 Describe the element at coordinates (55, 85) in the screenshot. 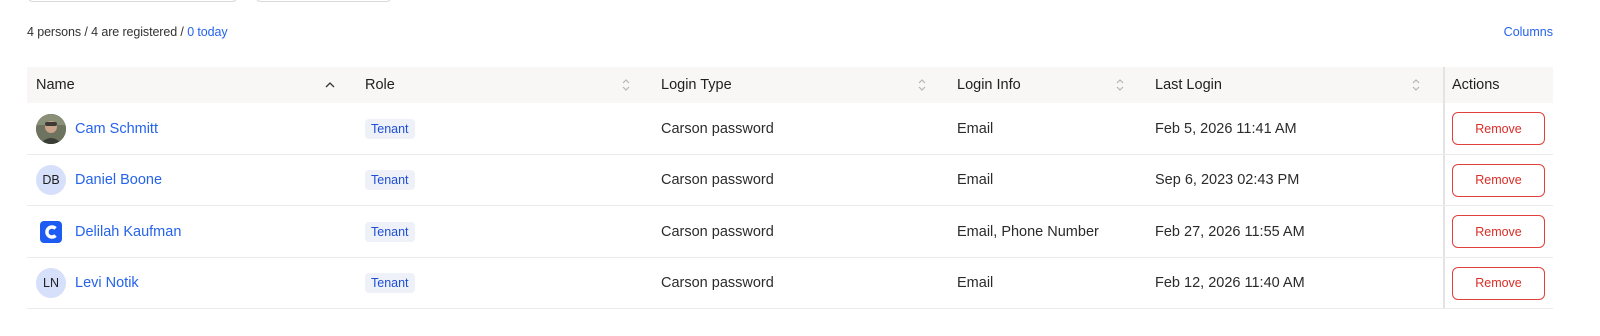

I see `header-name-label: Name` at that location.